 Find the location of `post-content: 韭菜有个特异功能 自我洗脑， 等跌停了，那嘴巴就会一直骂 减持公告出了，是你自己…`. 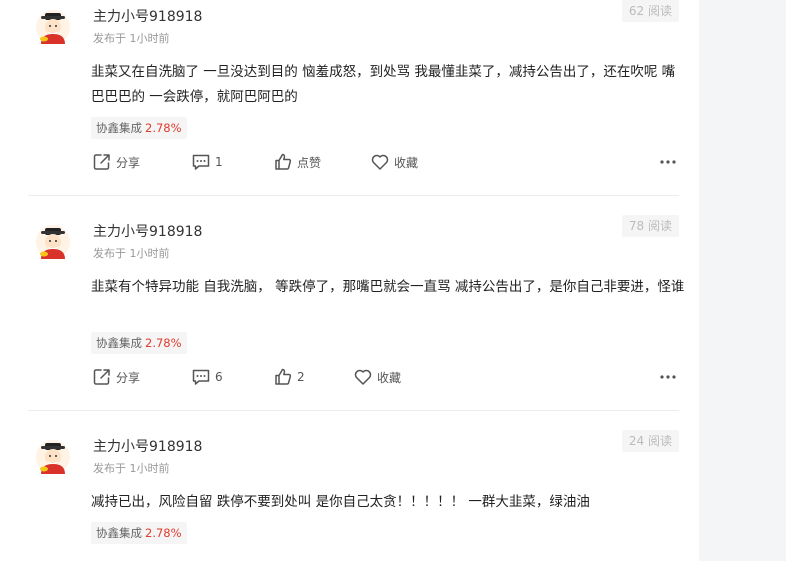

post-content: 韭菜有个特异功能 自我洗脑， 等跌停了，那嘴巴就会一直骂 减持公告出了，是你自己… is located at coordinates (388, 287).